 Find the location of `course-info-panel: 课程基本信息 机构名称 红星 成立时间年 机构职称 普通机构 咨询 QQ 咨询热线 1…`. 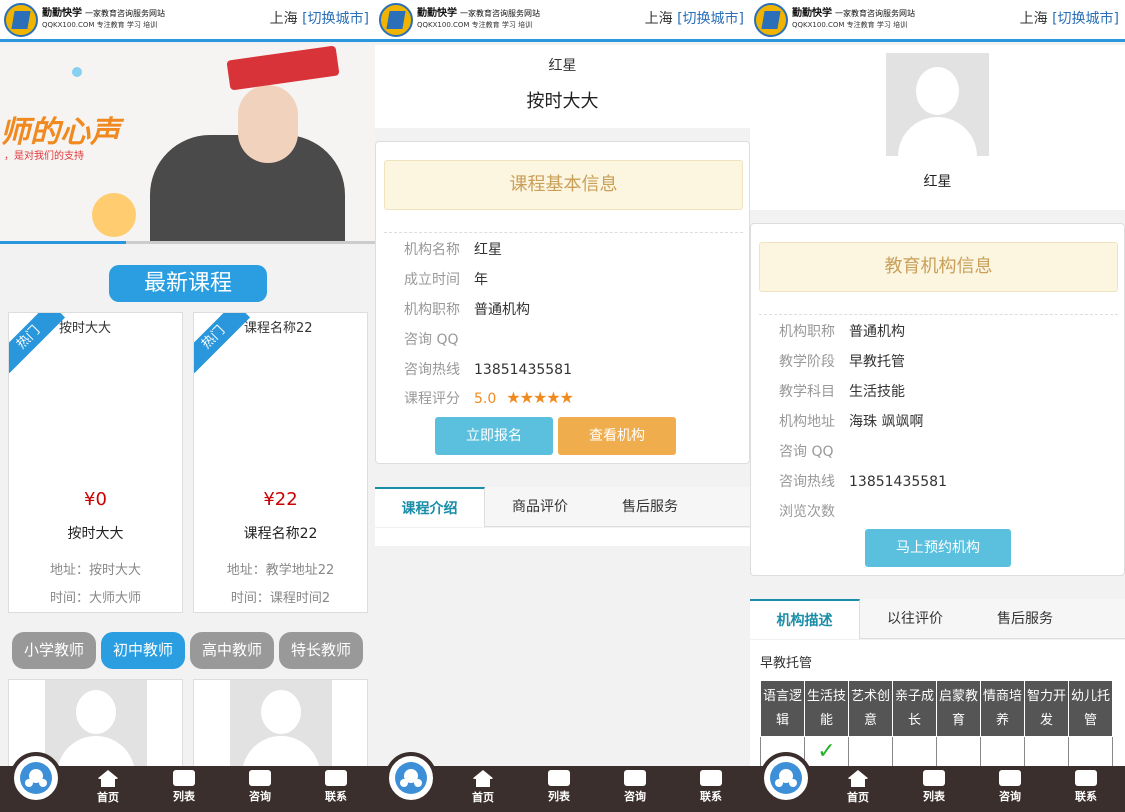

course-info-panel: 课程基本信息 机构名称 红星 成立时间年 机构职称 普通机构 咨询 QQ 咨询热线 1… is located at coordinates (562, 302).